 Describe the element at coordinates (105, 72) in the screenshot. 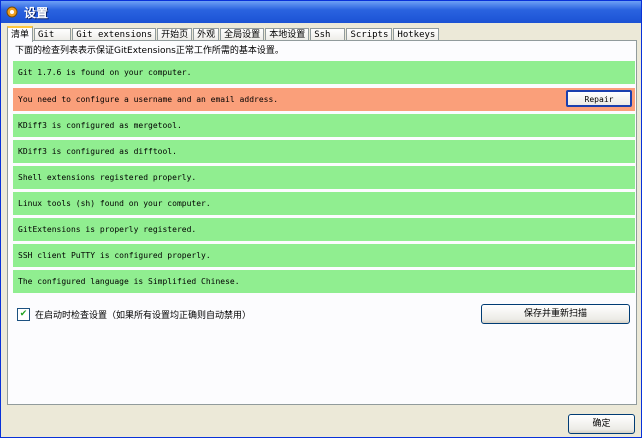

I see `check-text: Git 1.7.6 is found on your computer.` at that location.